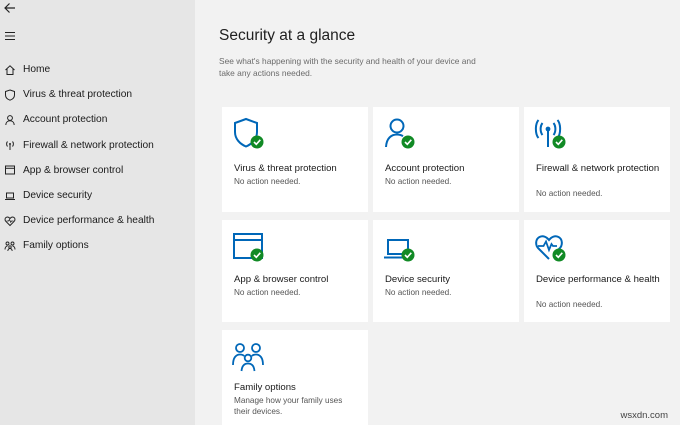 The image size is (680, 425). I want to click on sidebar-item-account-protection: Account protection, so click(97, 119).